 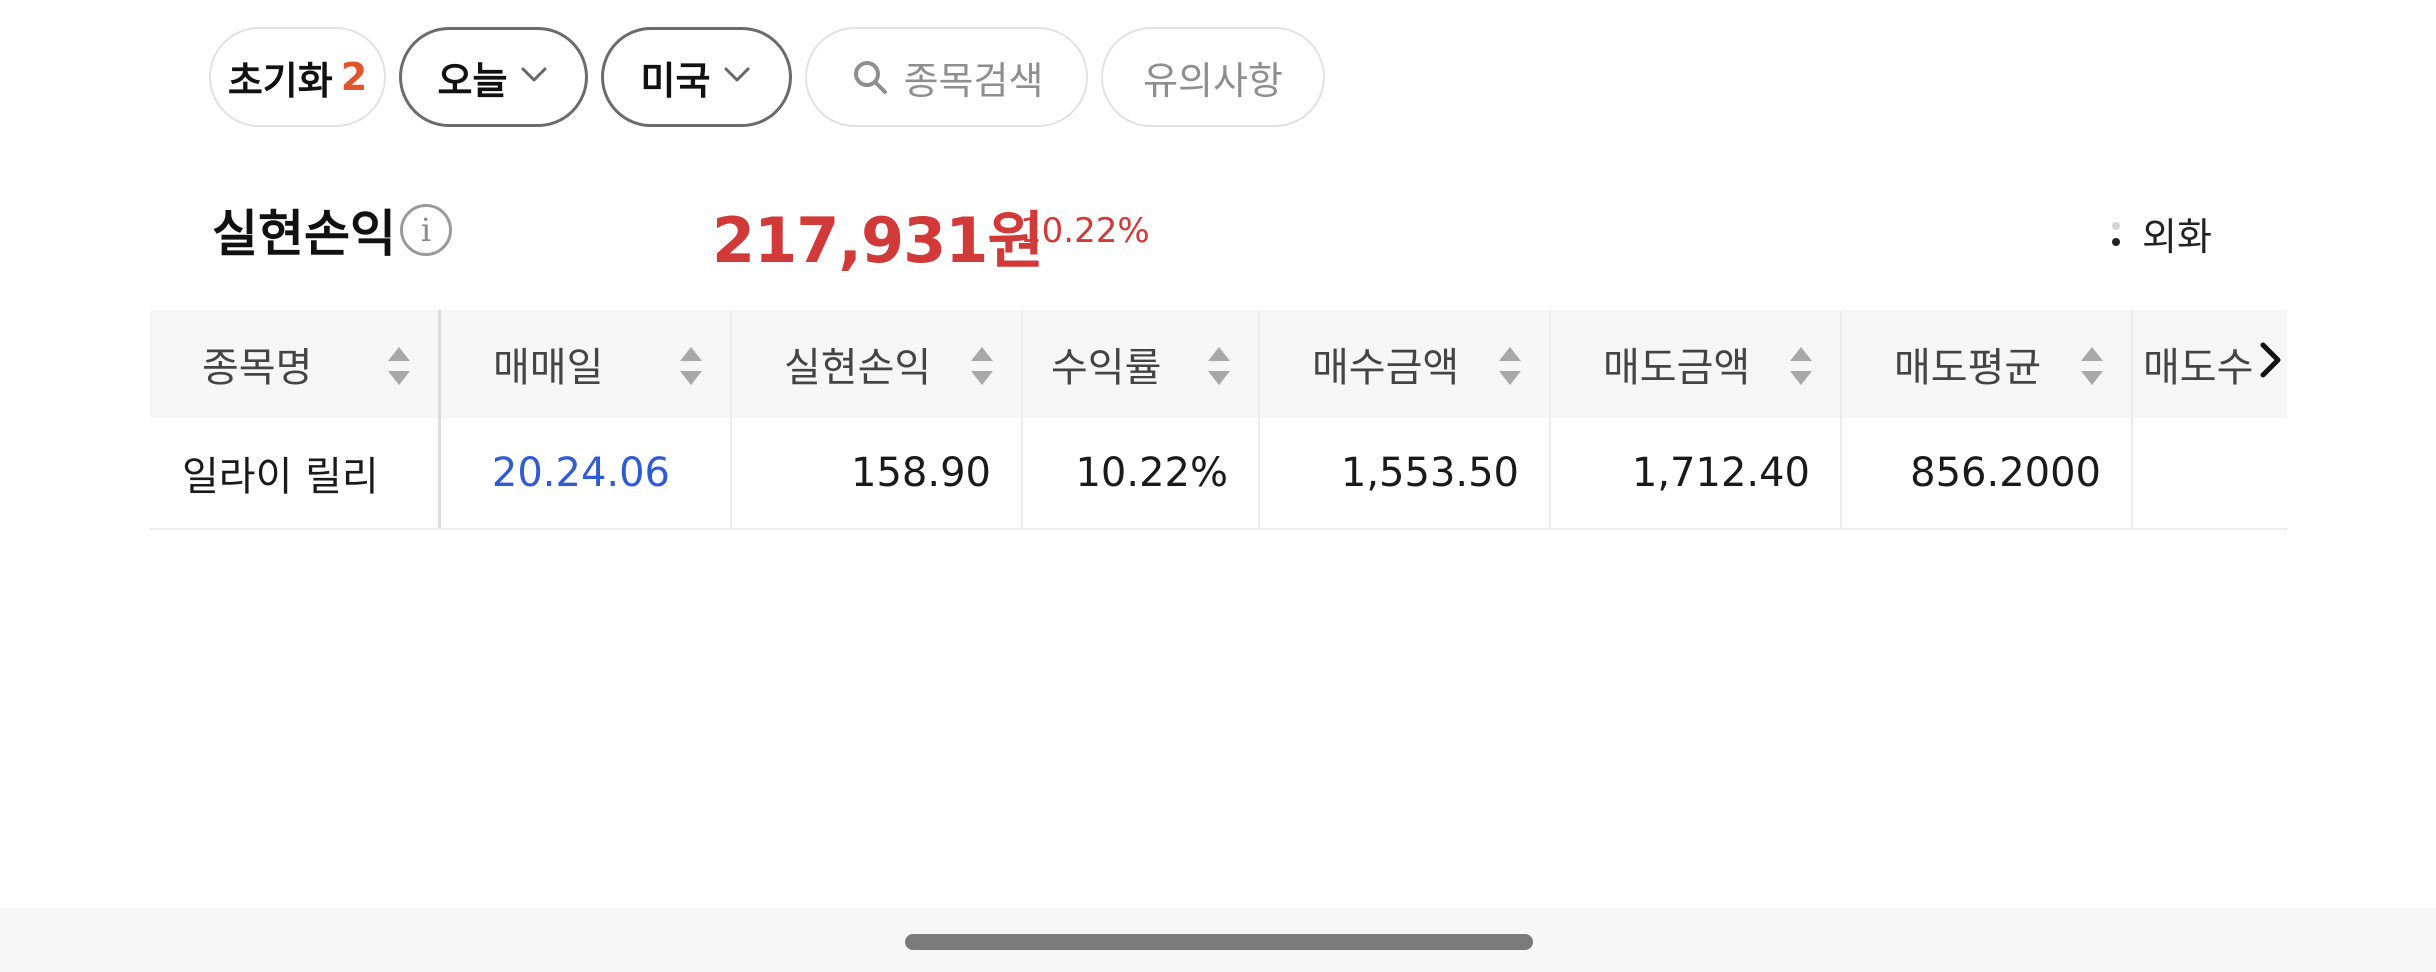 I want to click on column-header-name: 종목명, so click(x=295, y=364).